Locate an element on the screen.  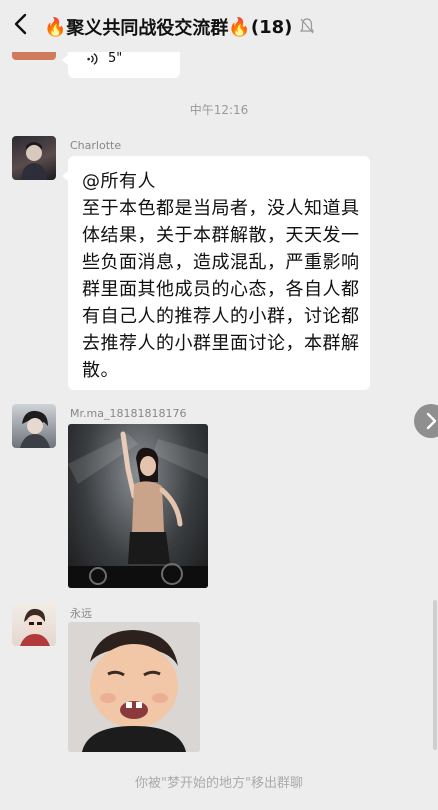
voice-duration: 5" is located at coordinates (115, 58).